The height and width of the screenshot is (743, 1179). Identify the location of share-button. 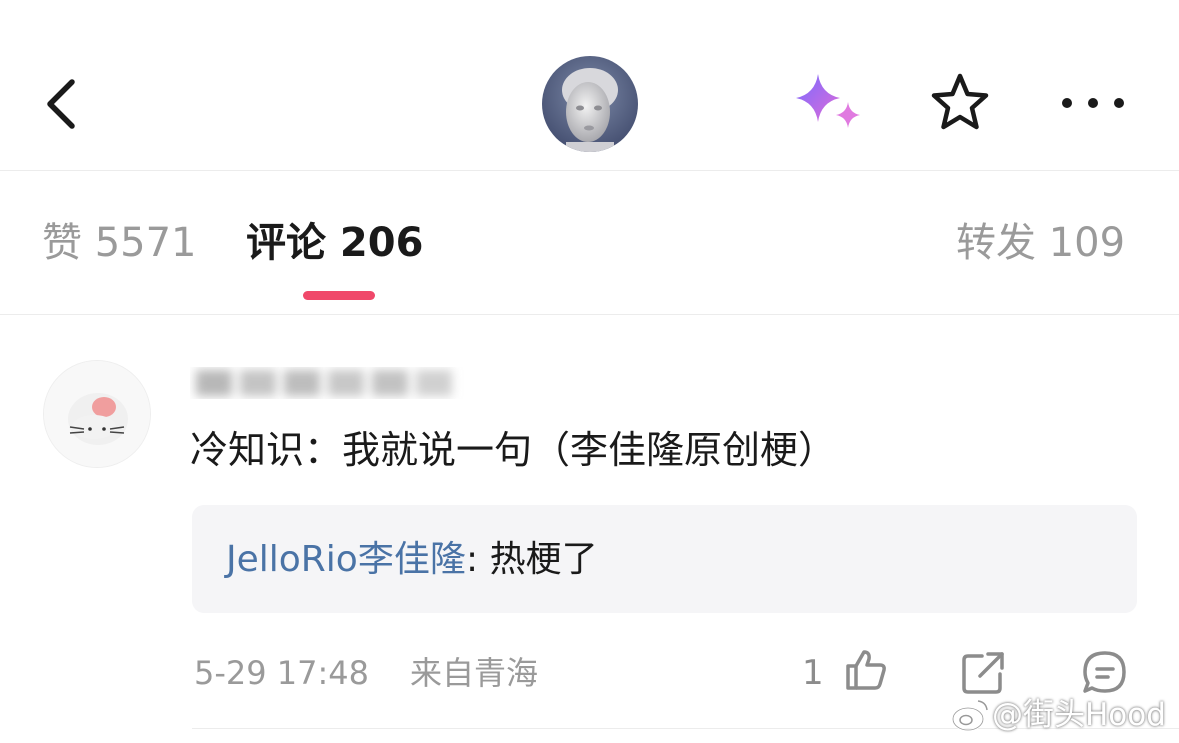
(983, 673).